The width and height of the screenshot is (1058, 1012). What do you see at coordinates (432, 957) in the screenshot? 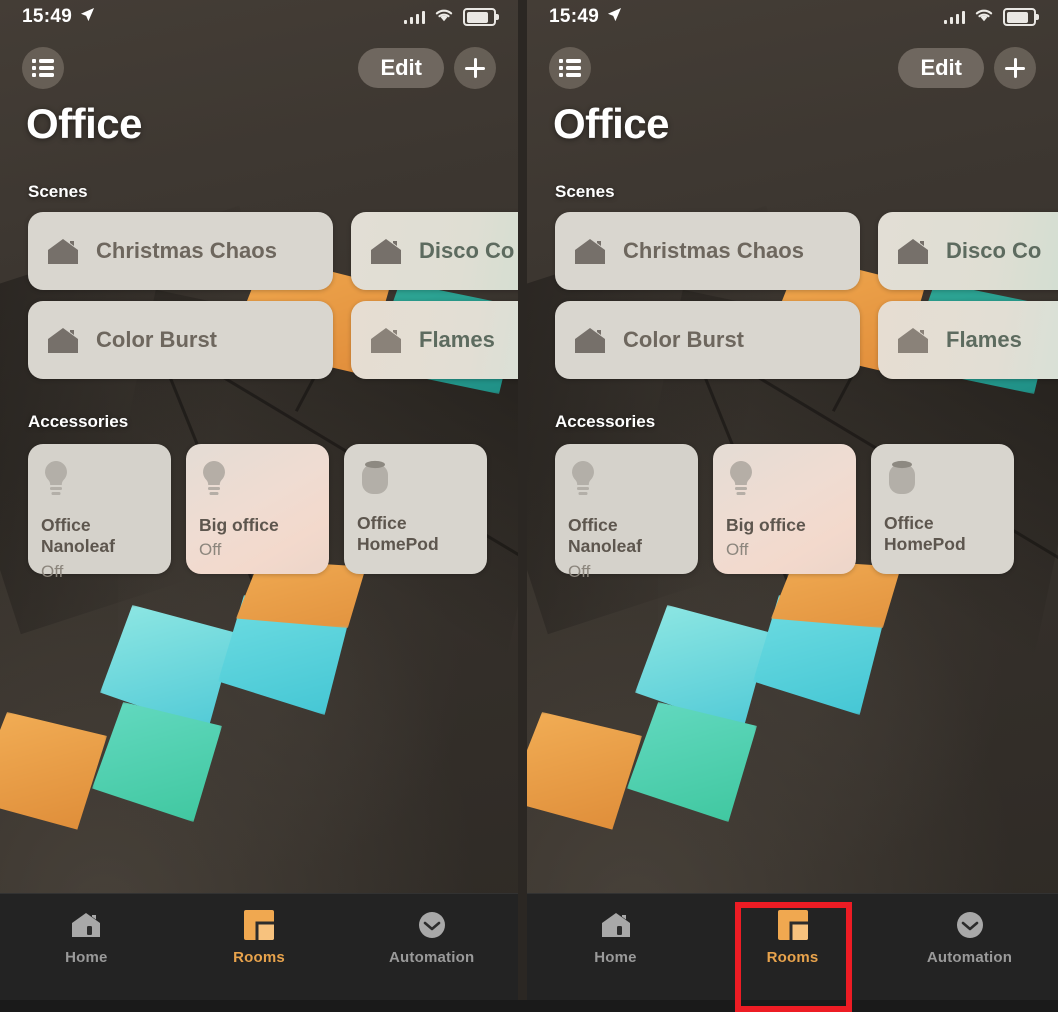
I see `tab-label: Automation` at bounding box center [432, 957].